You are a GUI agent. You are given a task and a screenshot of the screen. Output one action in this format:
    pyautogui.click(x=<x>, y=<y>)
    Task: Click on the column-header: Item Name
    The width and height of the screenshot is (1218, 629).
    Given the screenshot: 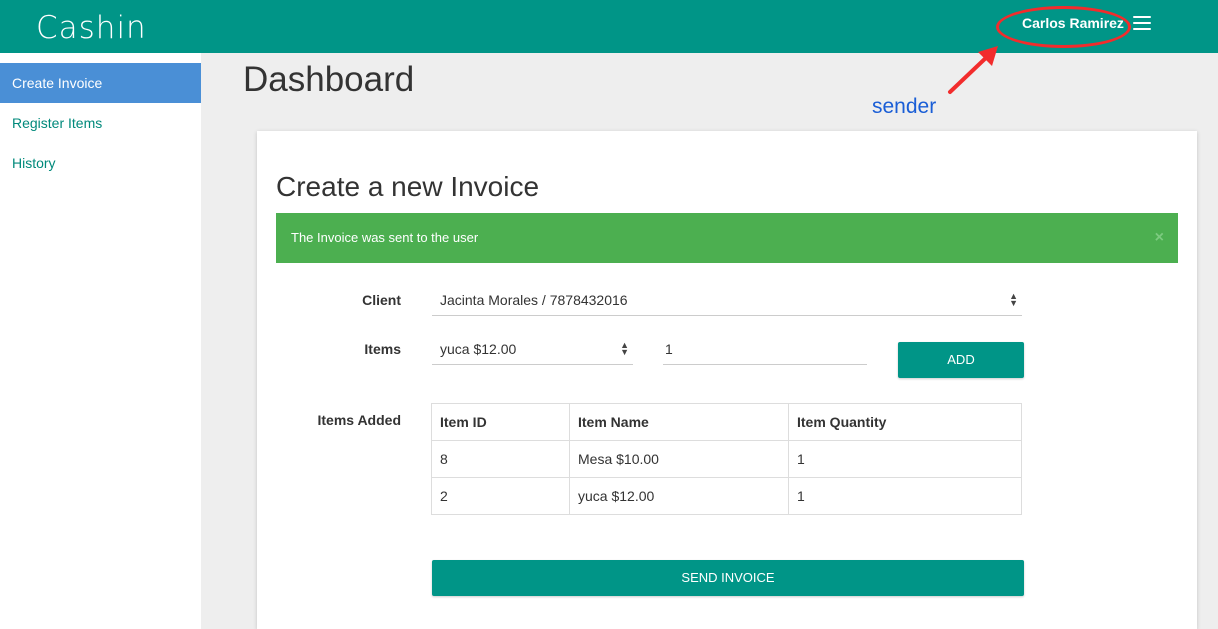 What is the action you would take?
    pyautogui.click(x=679, y=422)
    